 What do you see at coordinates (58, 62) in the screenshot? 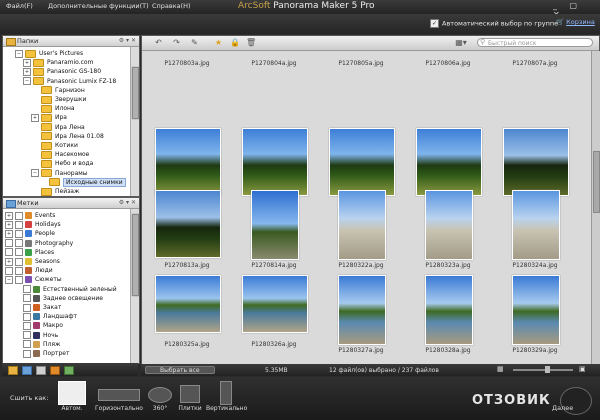
I see `folder-item: + Panaramio.com` at bounding box center [58, 62].